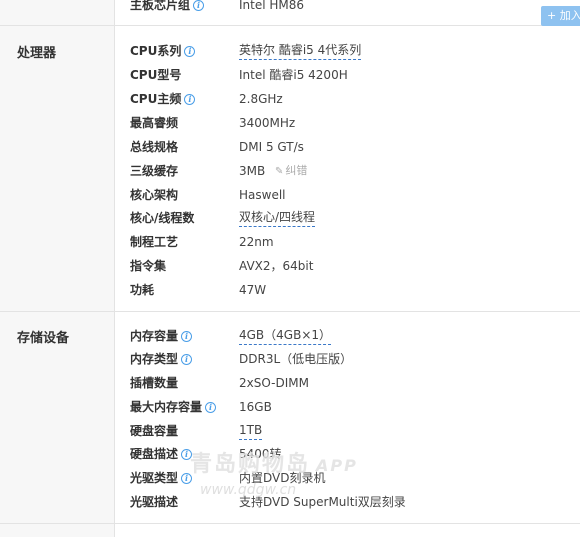  What do you see at coordinates (163, 51) in the screenshot?
I see `spec-label: CPU系列 i` at bounding box center [163, 51].